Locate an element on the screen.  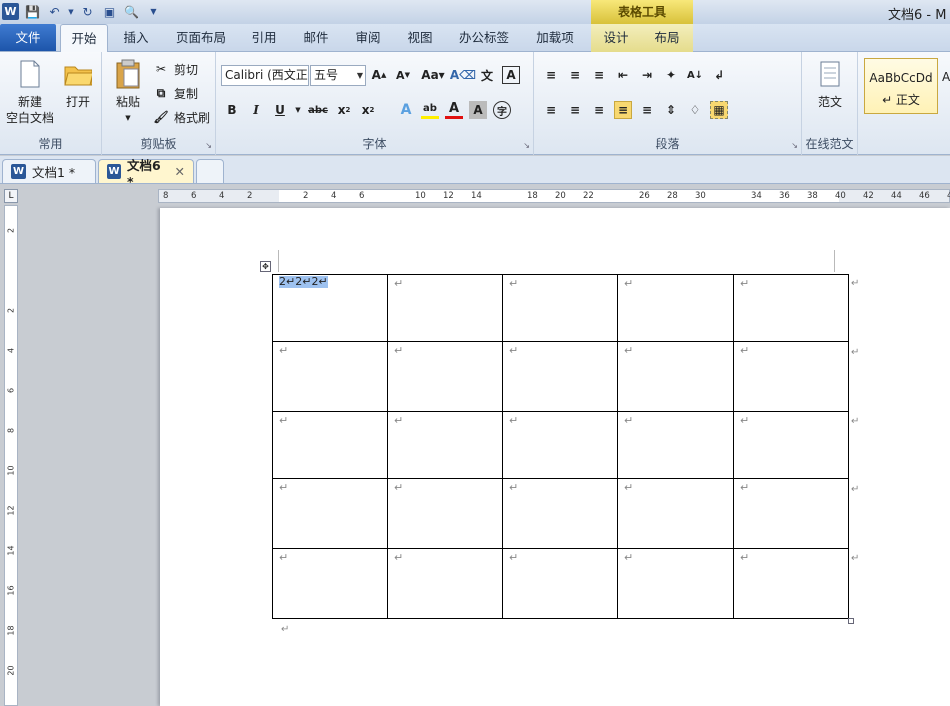
paste-button: 粘贴 ▼ is located at coordinates (128, 92).